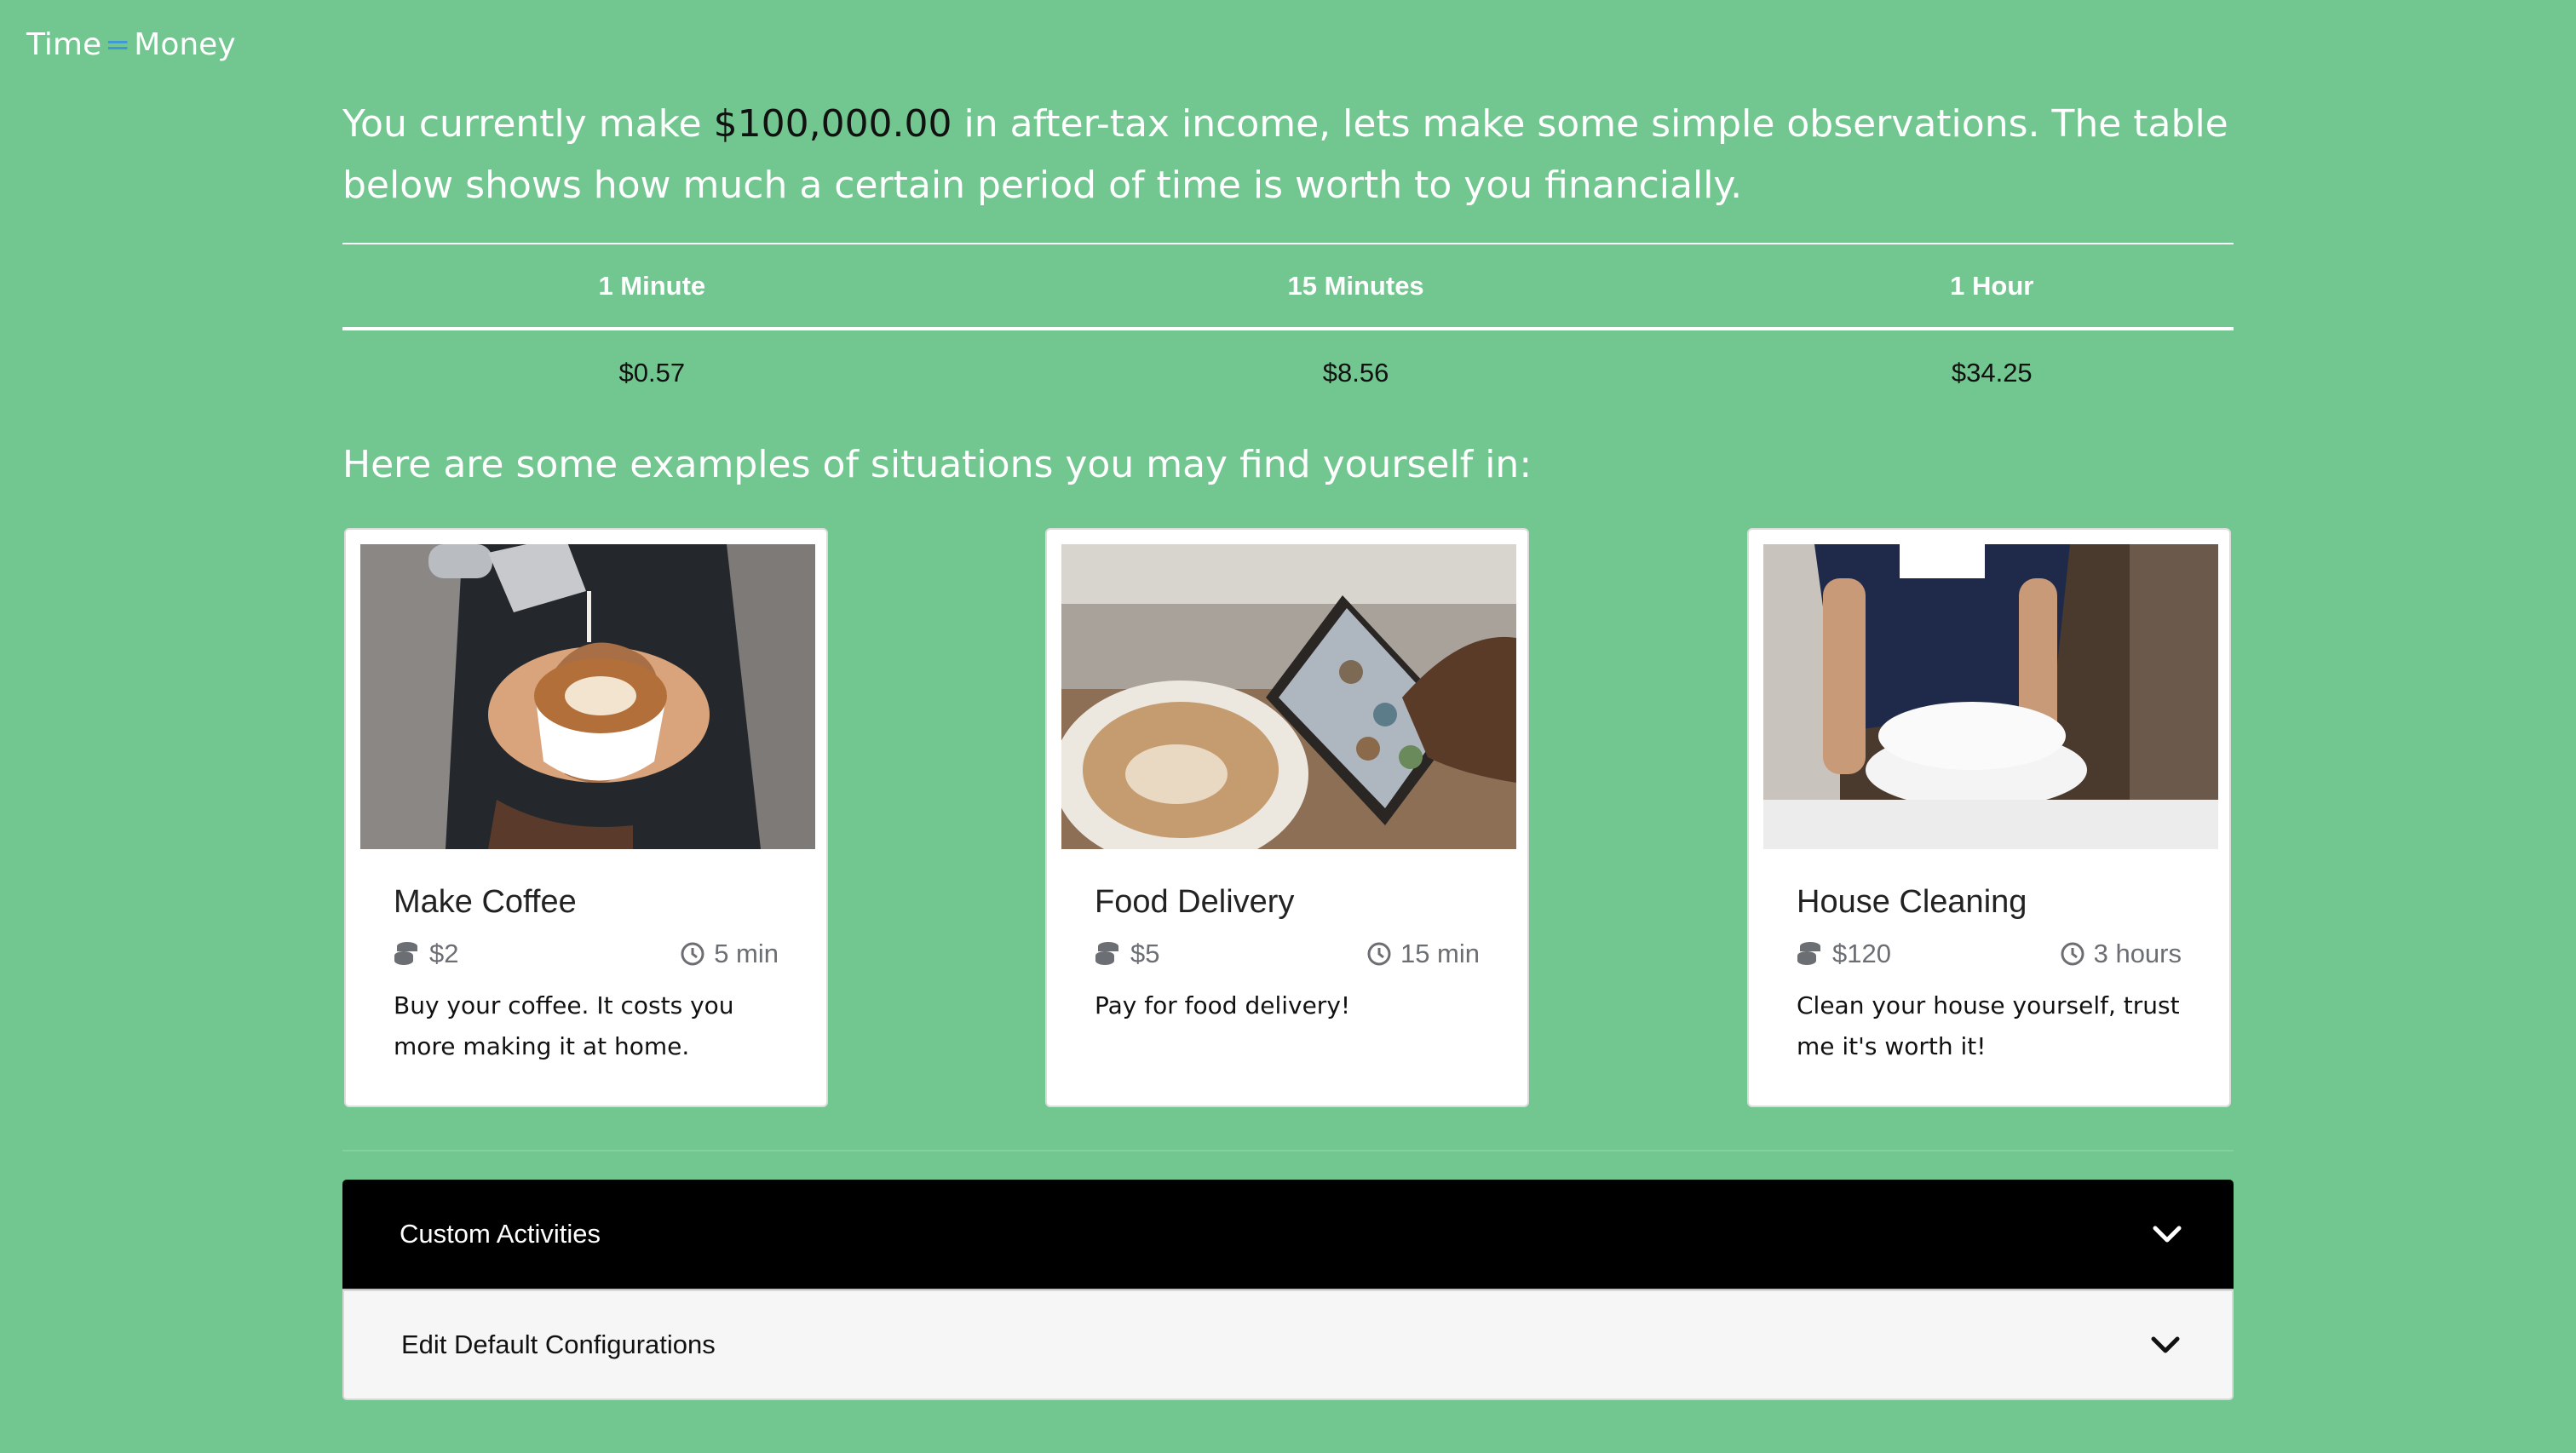  What do you see at coordinates (652, 286) in the screenshot?
I see `header-1-minute: 1 Minute` at bounding box center [652, 286].